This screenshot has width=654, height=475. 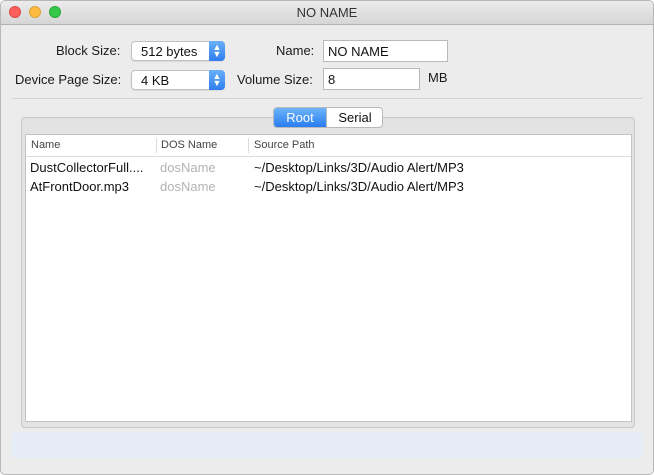 What do you see at coordinates (385, 51) in the screenshot?
I see `name-field` at bounding box center [385, 51].